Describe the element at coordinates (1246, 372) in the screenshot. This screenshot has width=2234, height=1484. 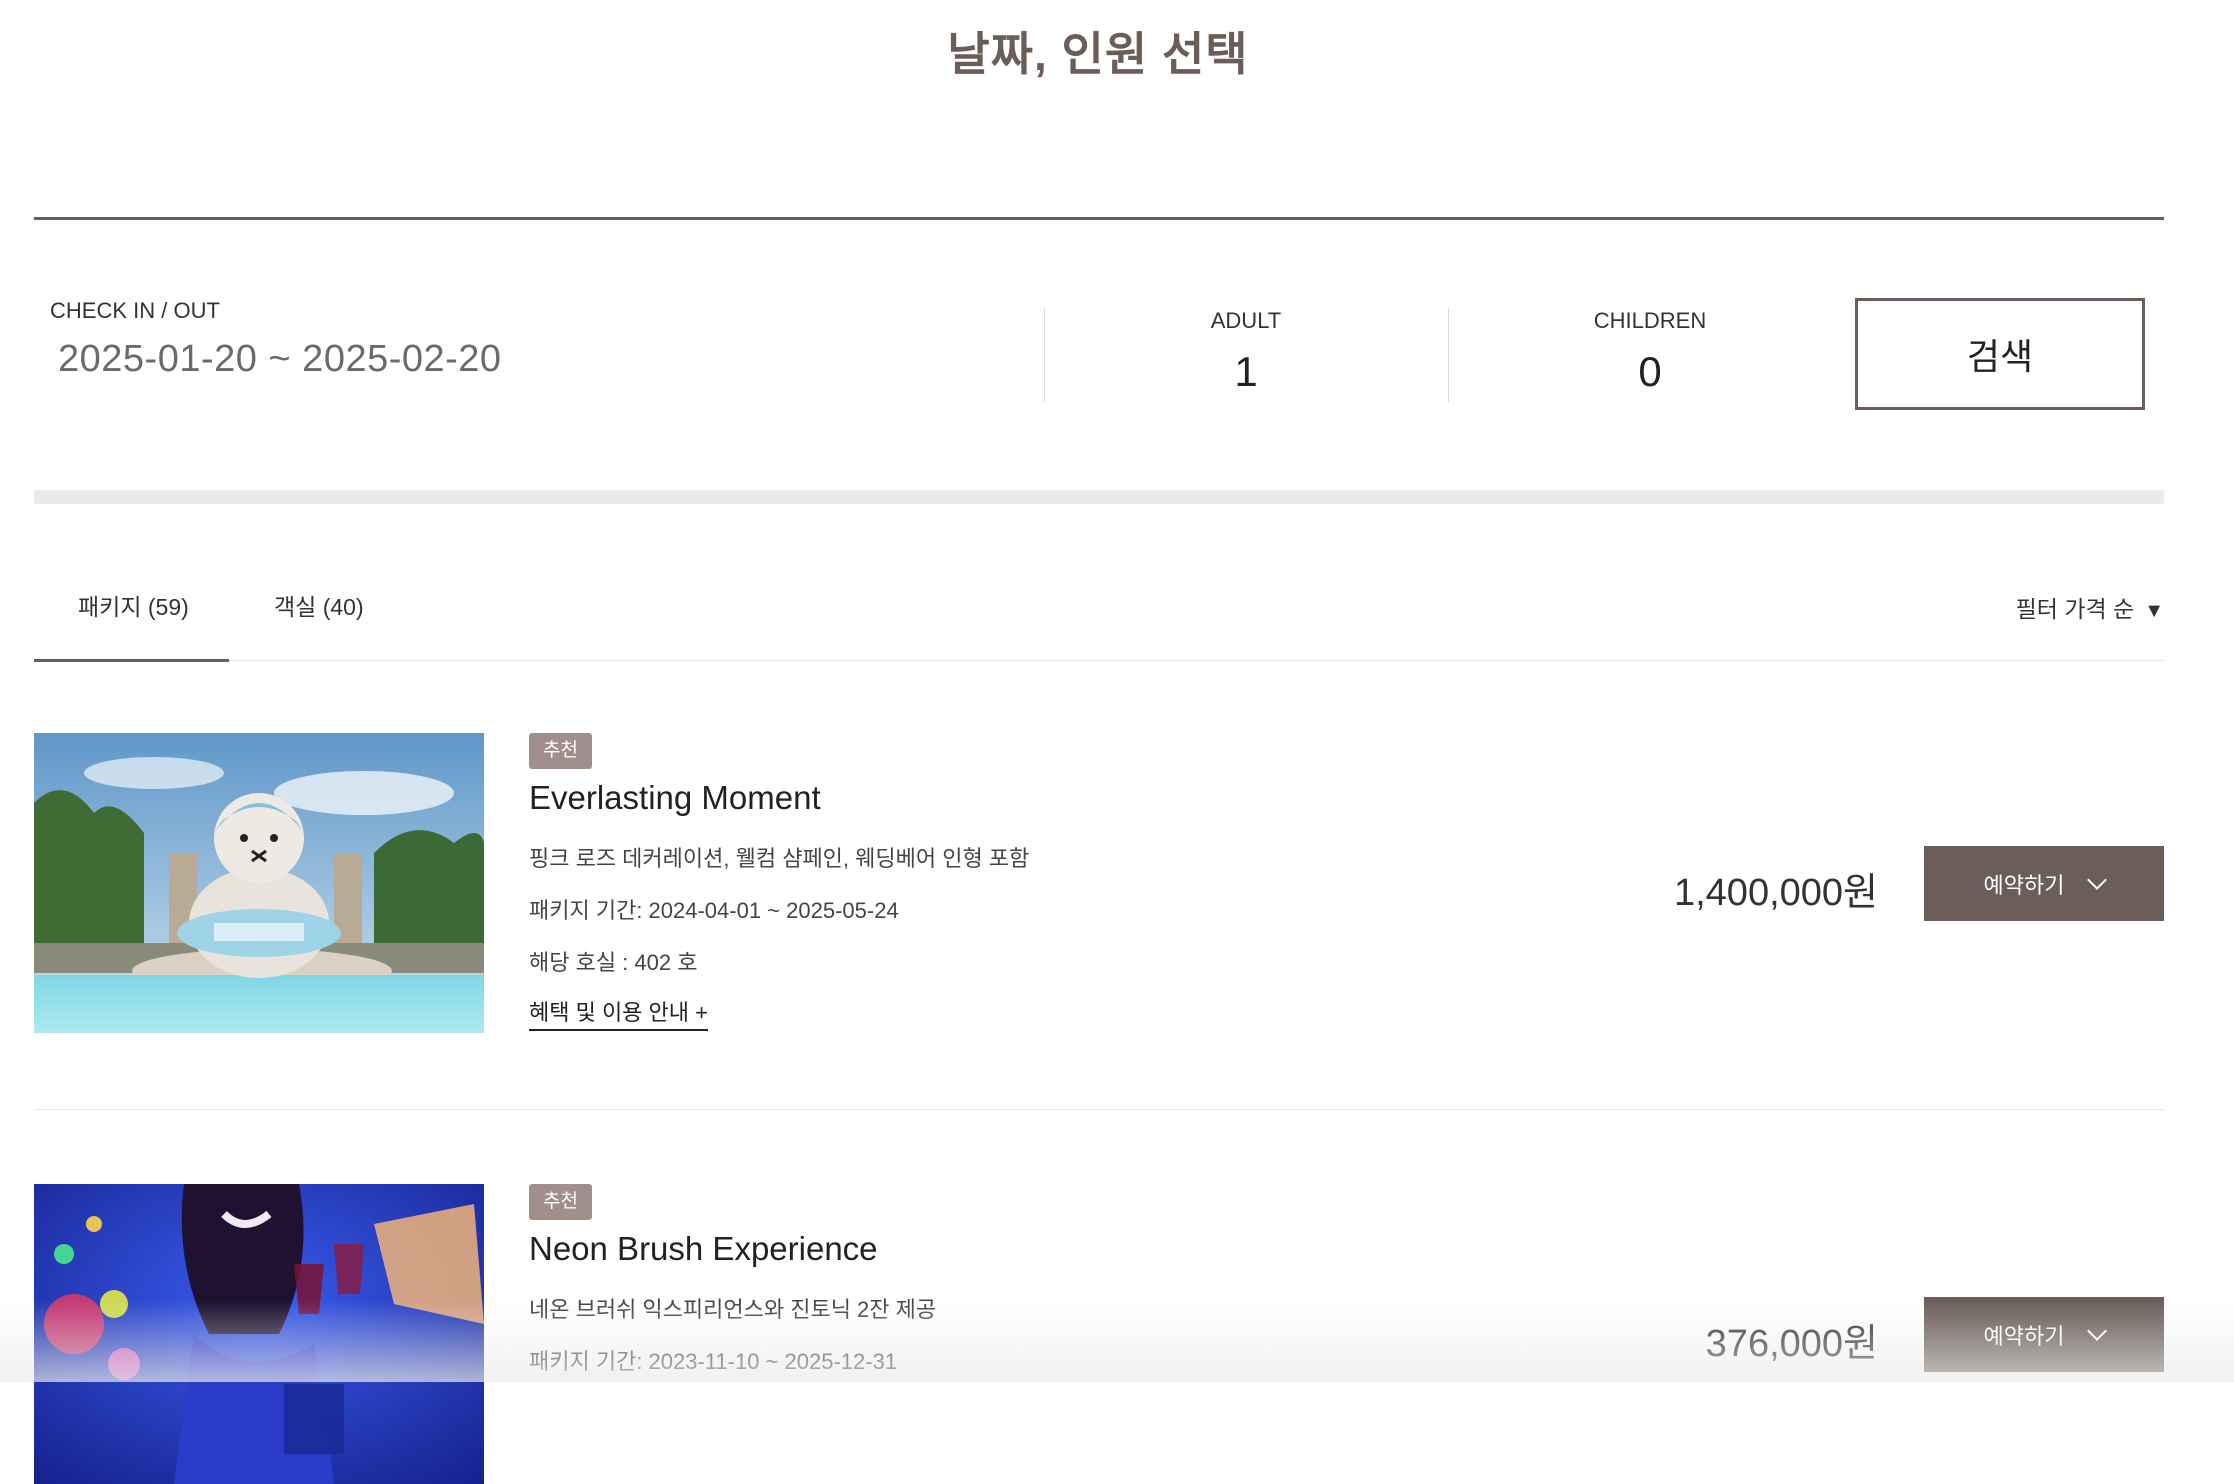
I see `adult-count: 1` at that location.